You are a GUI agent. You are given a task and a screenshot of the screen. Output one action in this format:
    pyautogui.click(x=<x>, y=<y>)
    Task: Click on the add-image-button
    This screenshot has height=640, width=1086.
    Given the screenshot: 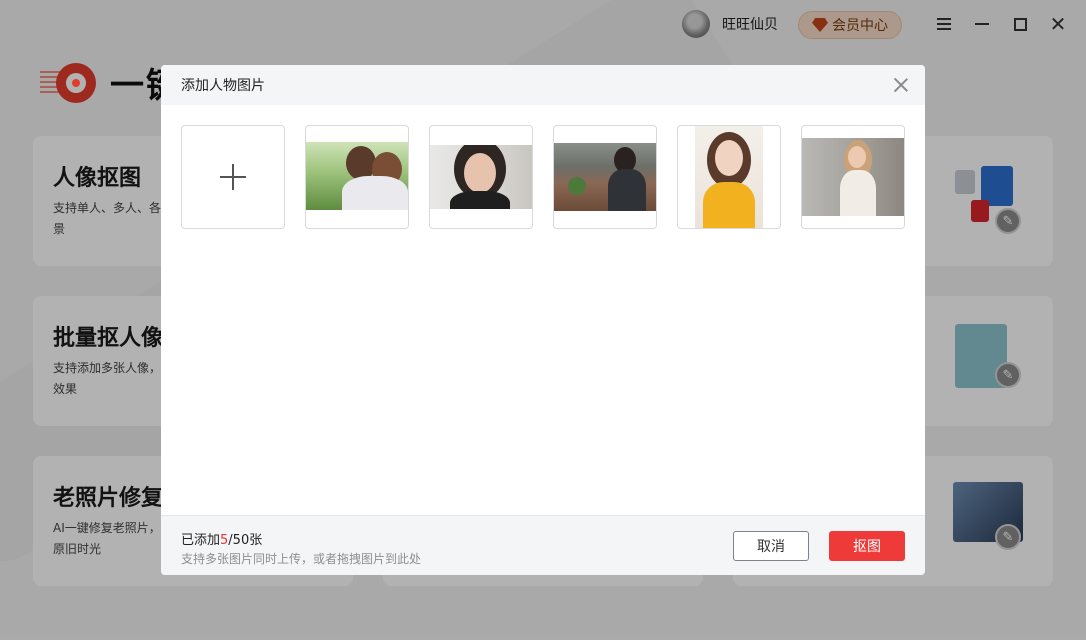 What is the action you would take?
    pyautogui.click(x=233, y=177)
    